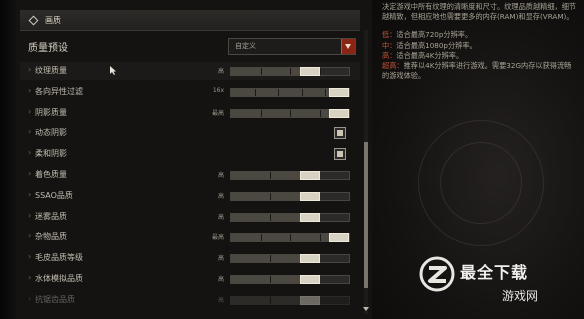 The width and height of the screenshot is (584, 319). What do you see at coordinates (430, 55) in the screenshot?
I see `quality-level-text: 适合最高4K分辨率。` at bounding box center [430, 55].